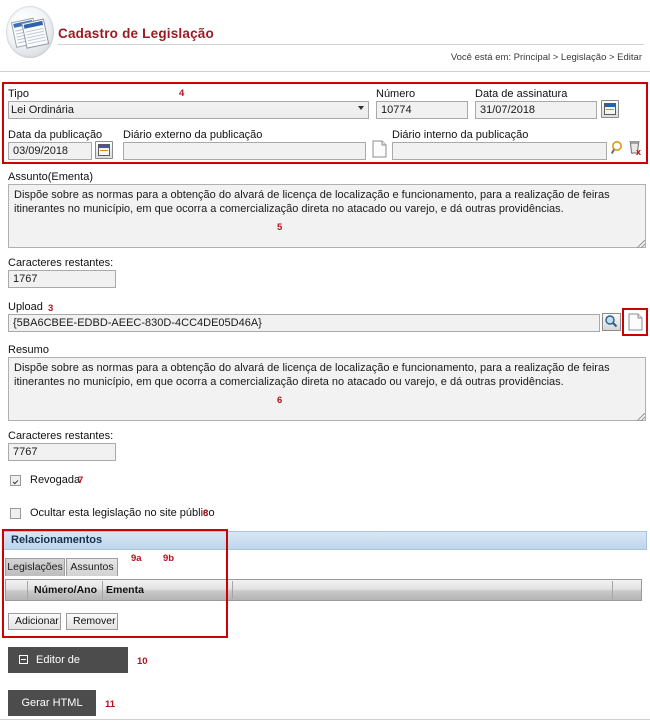 The image size is (650, 725). Describe the element at coordinates (51, 308) in the screenshot. I see `annotation-3: 3` at that location.